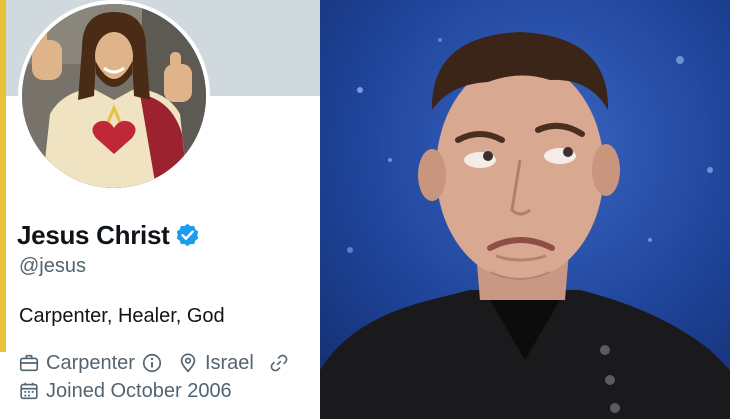 This screenshot has width=730, height=419. I want to click on location-label: Israel, so click(229, 362).